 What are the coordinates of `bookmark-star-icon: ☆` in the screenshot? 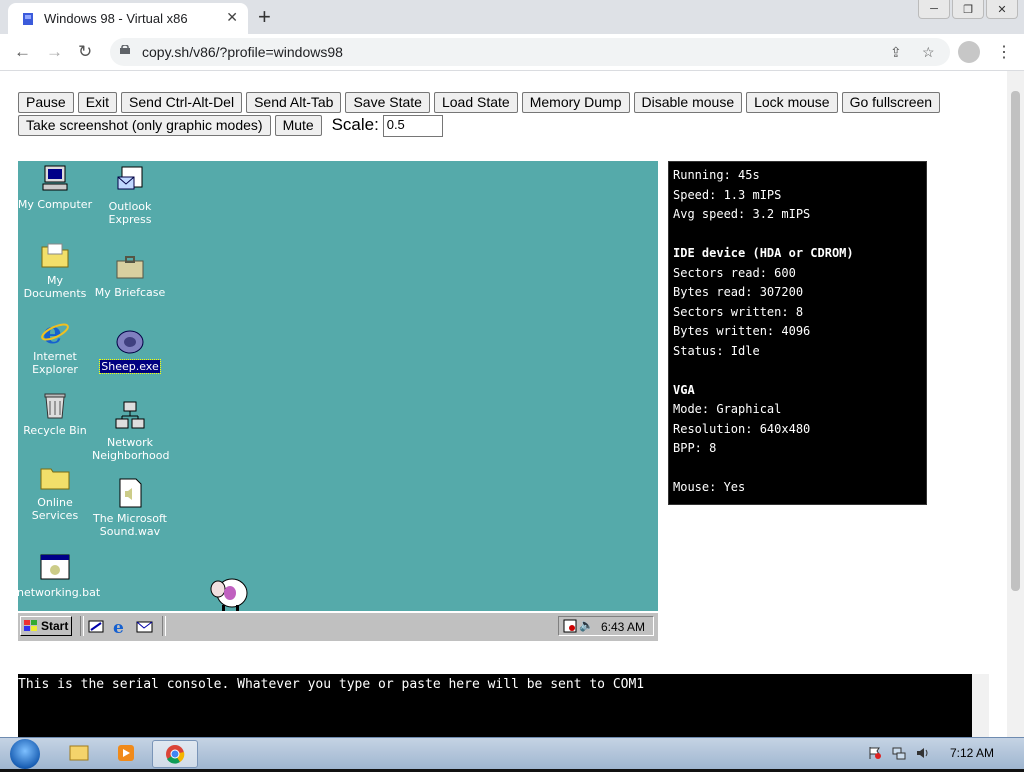 It's located at (928, 52).